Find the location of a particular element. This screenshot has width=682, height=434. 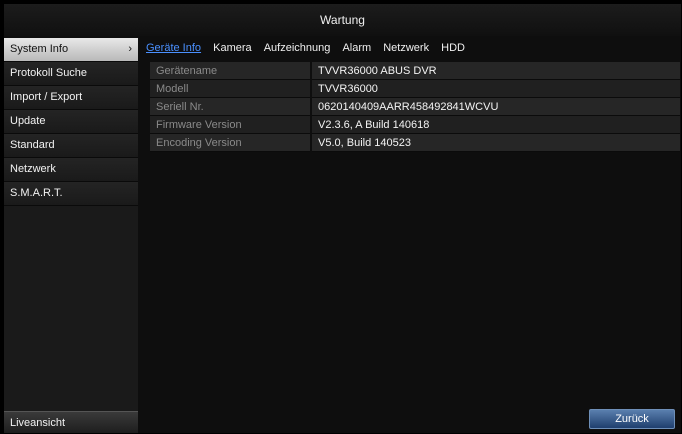

sidebar-item-label: Update is located at coordinates (28, 121).